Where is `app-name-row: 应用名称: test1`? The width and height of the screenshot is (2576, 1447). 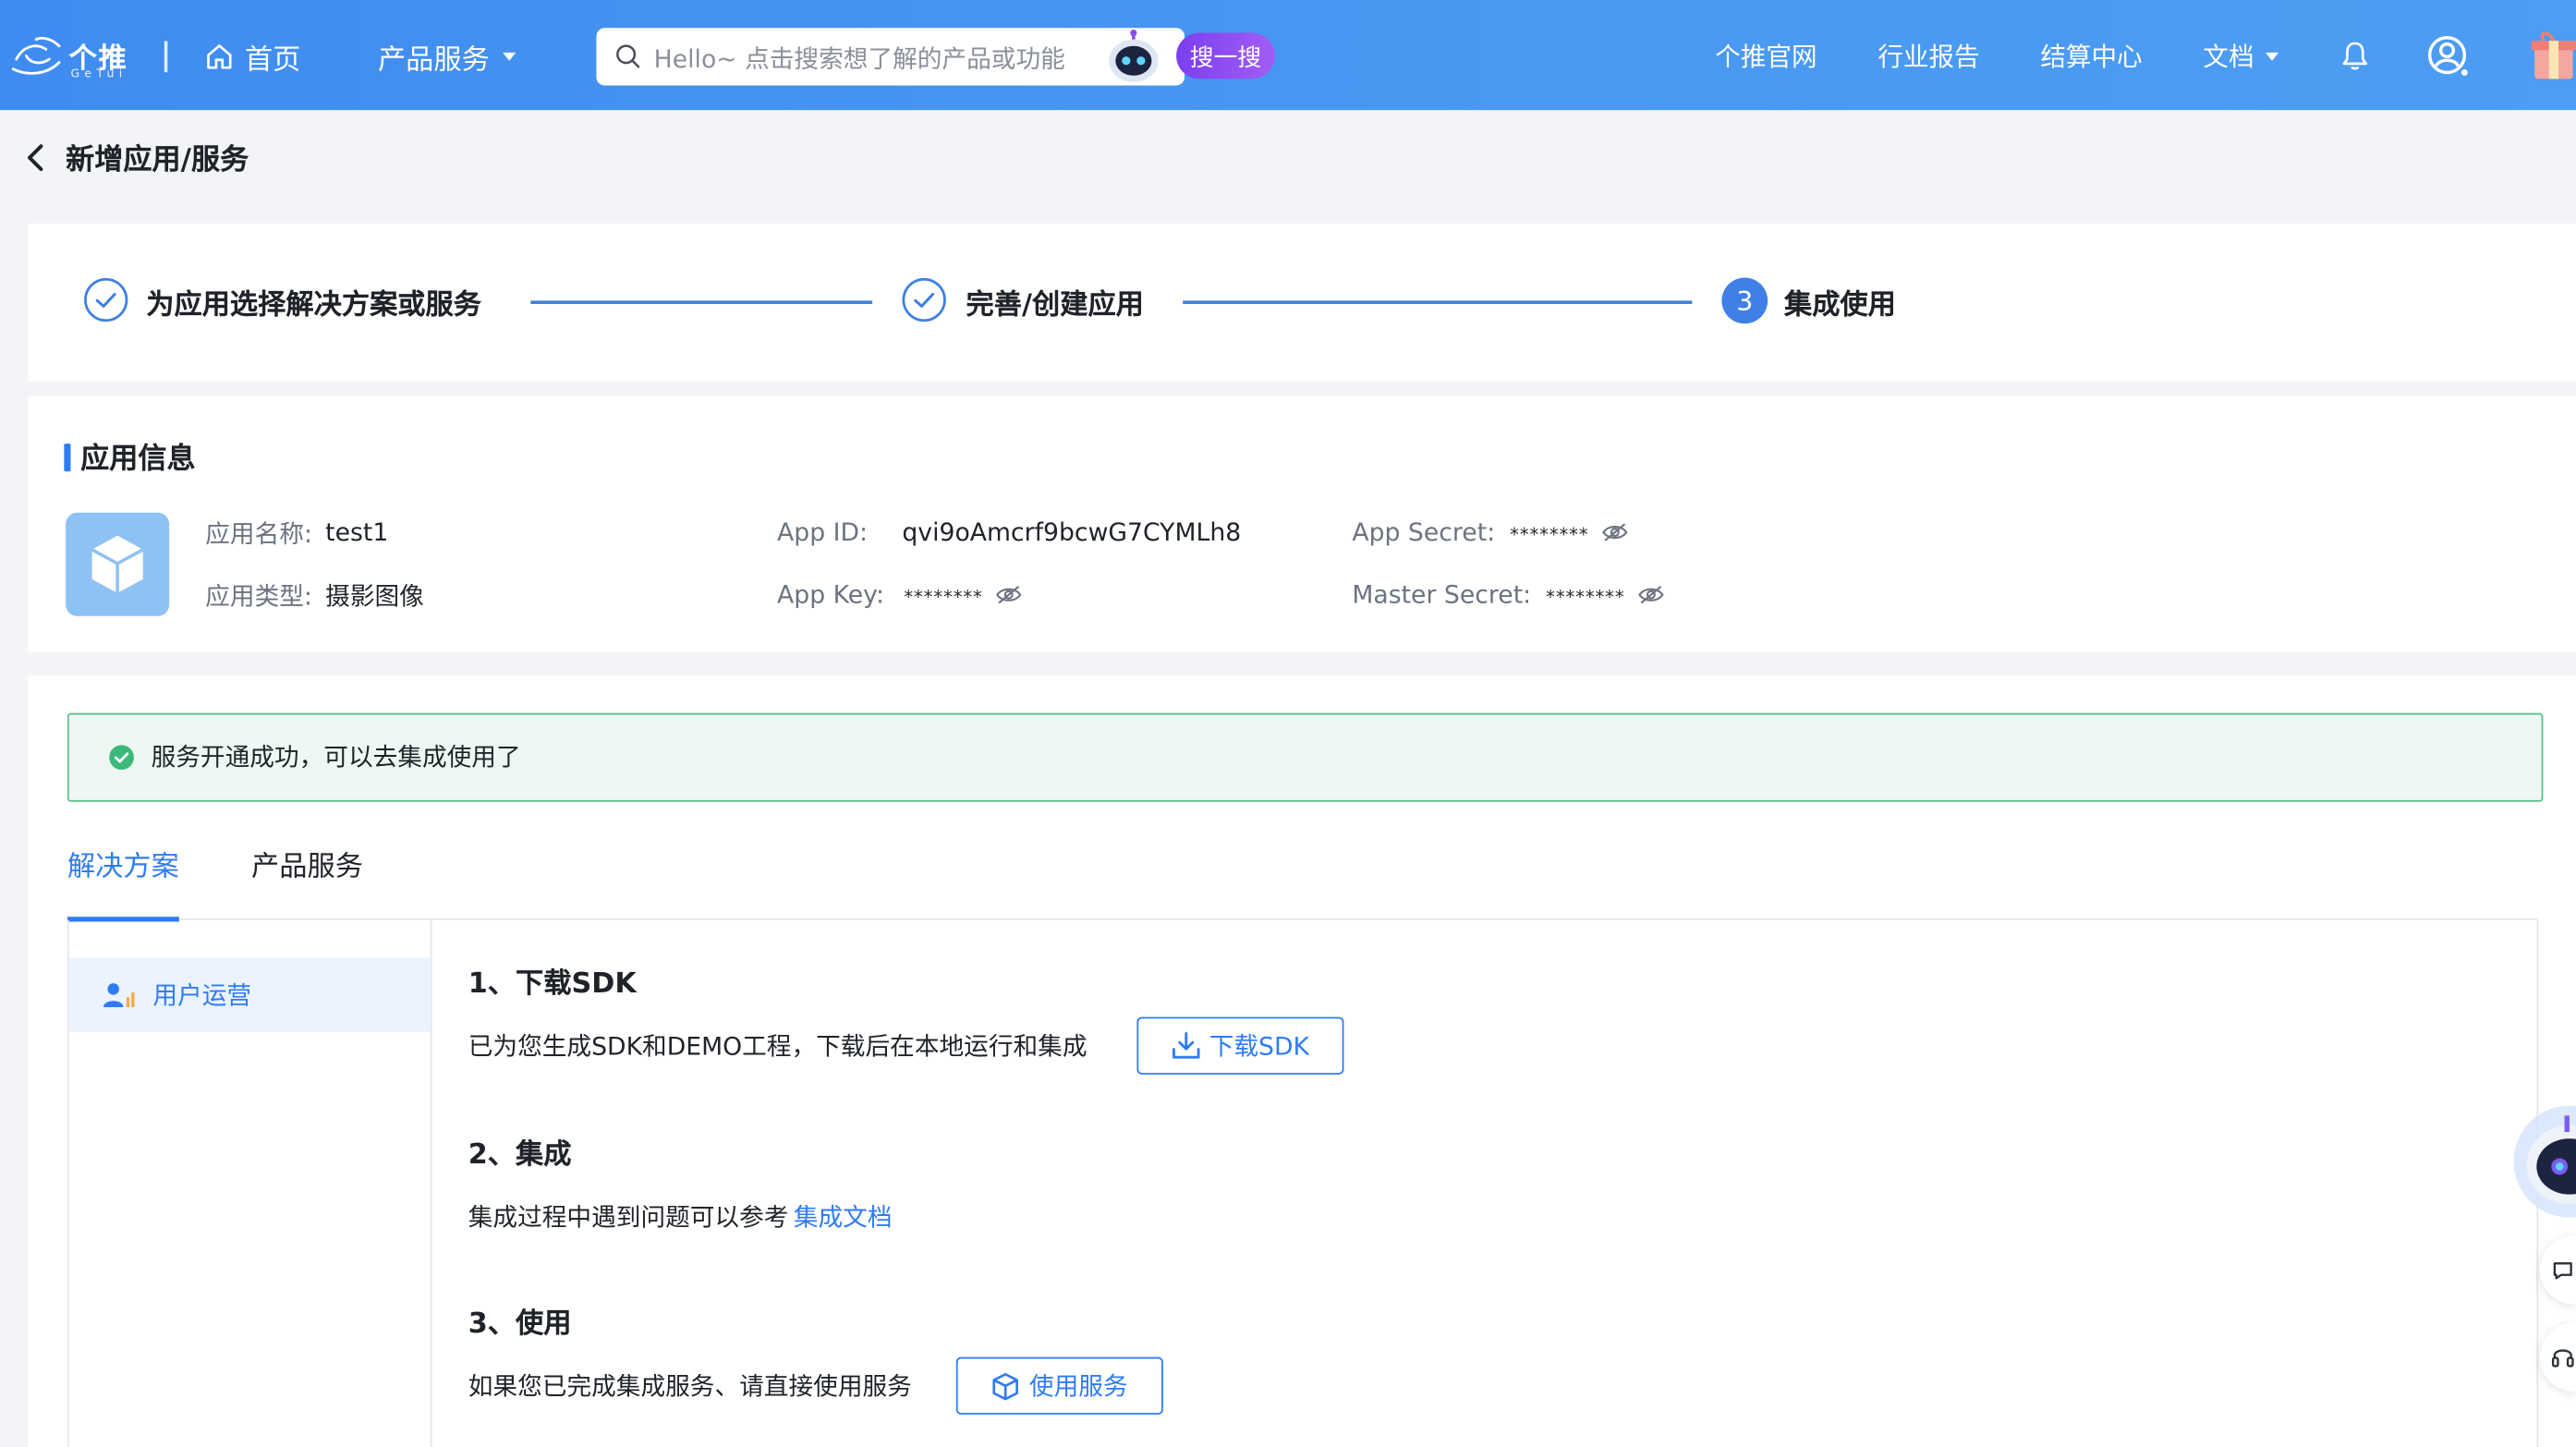
app-name-row: 应用名称: test1 is located at coordinates (296, 533).